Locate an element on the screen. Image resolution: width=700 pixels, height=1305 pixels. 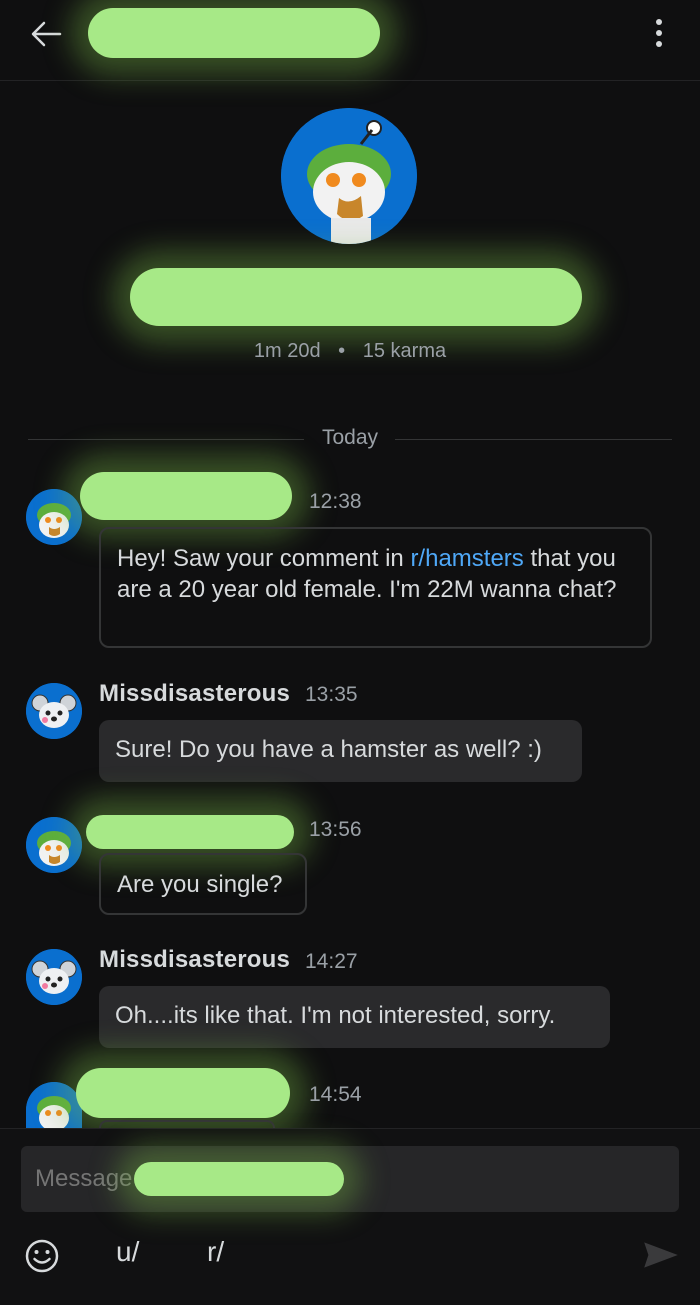
chat-header is located at coordinates (350, 40).